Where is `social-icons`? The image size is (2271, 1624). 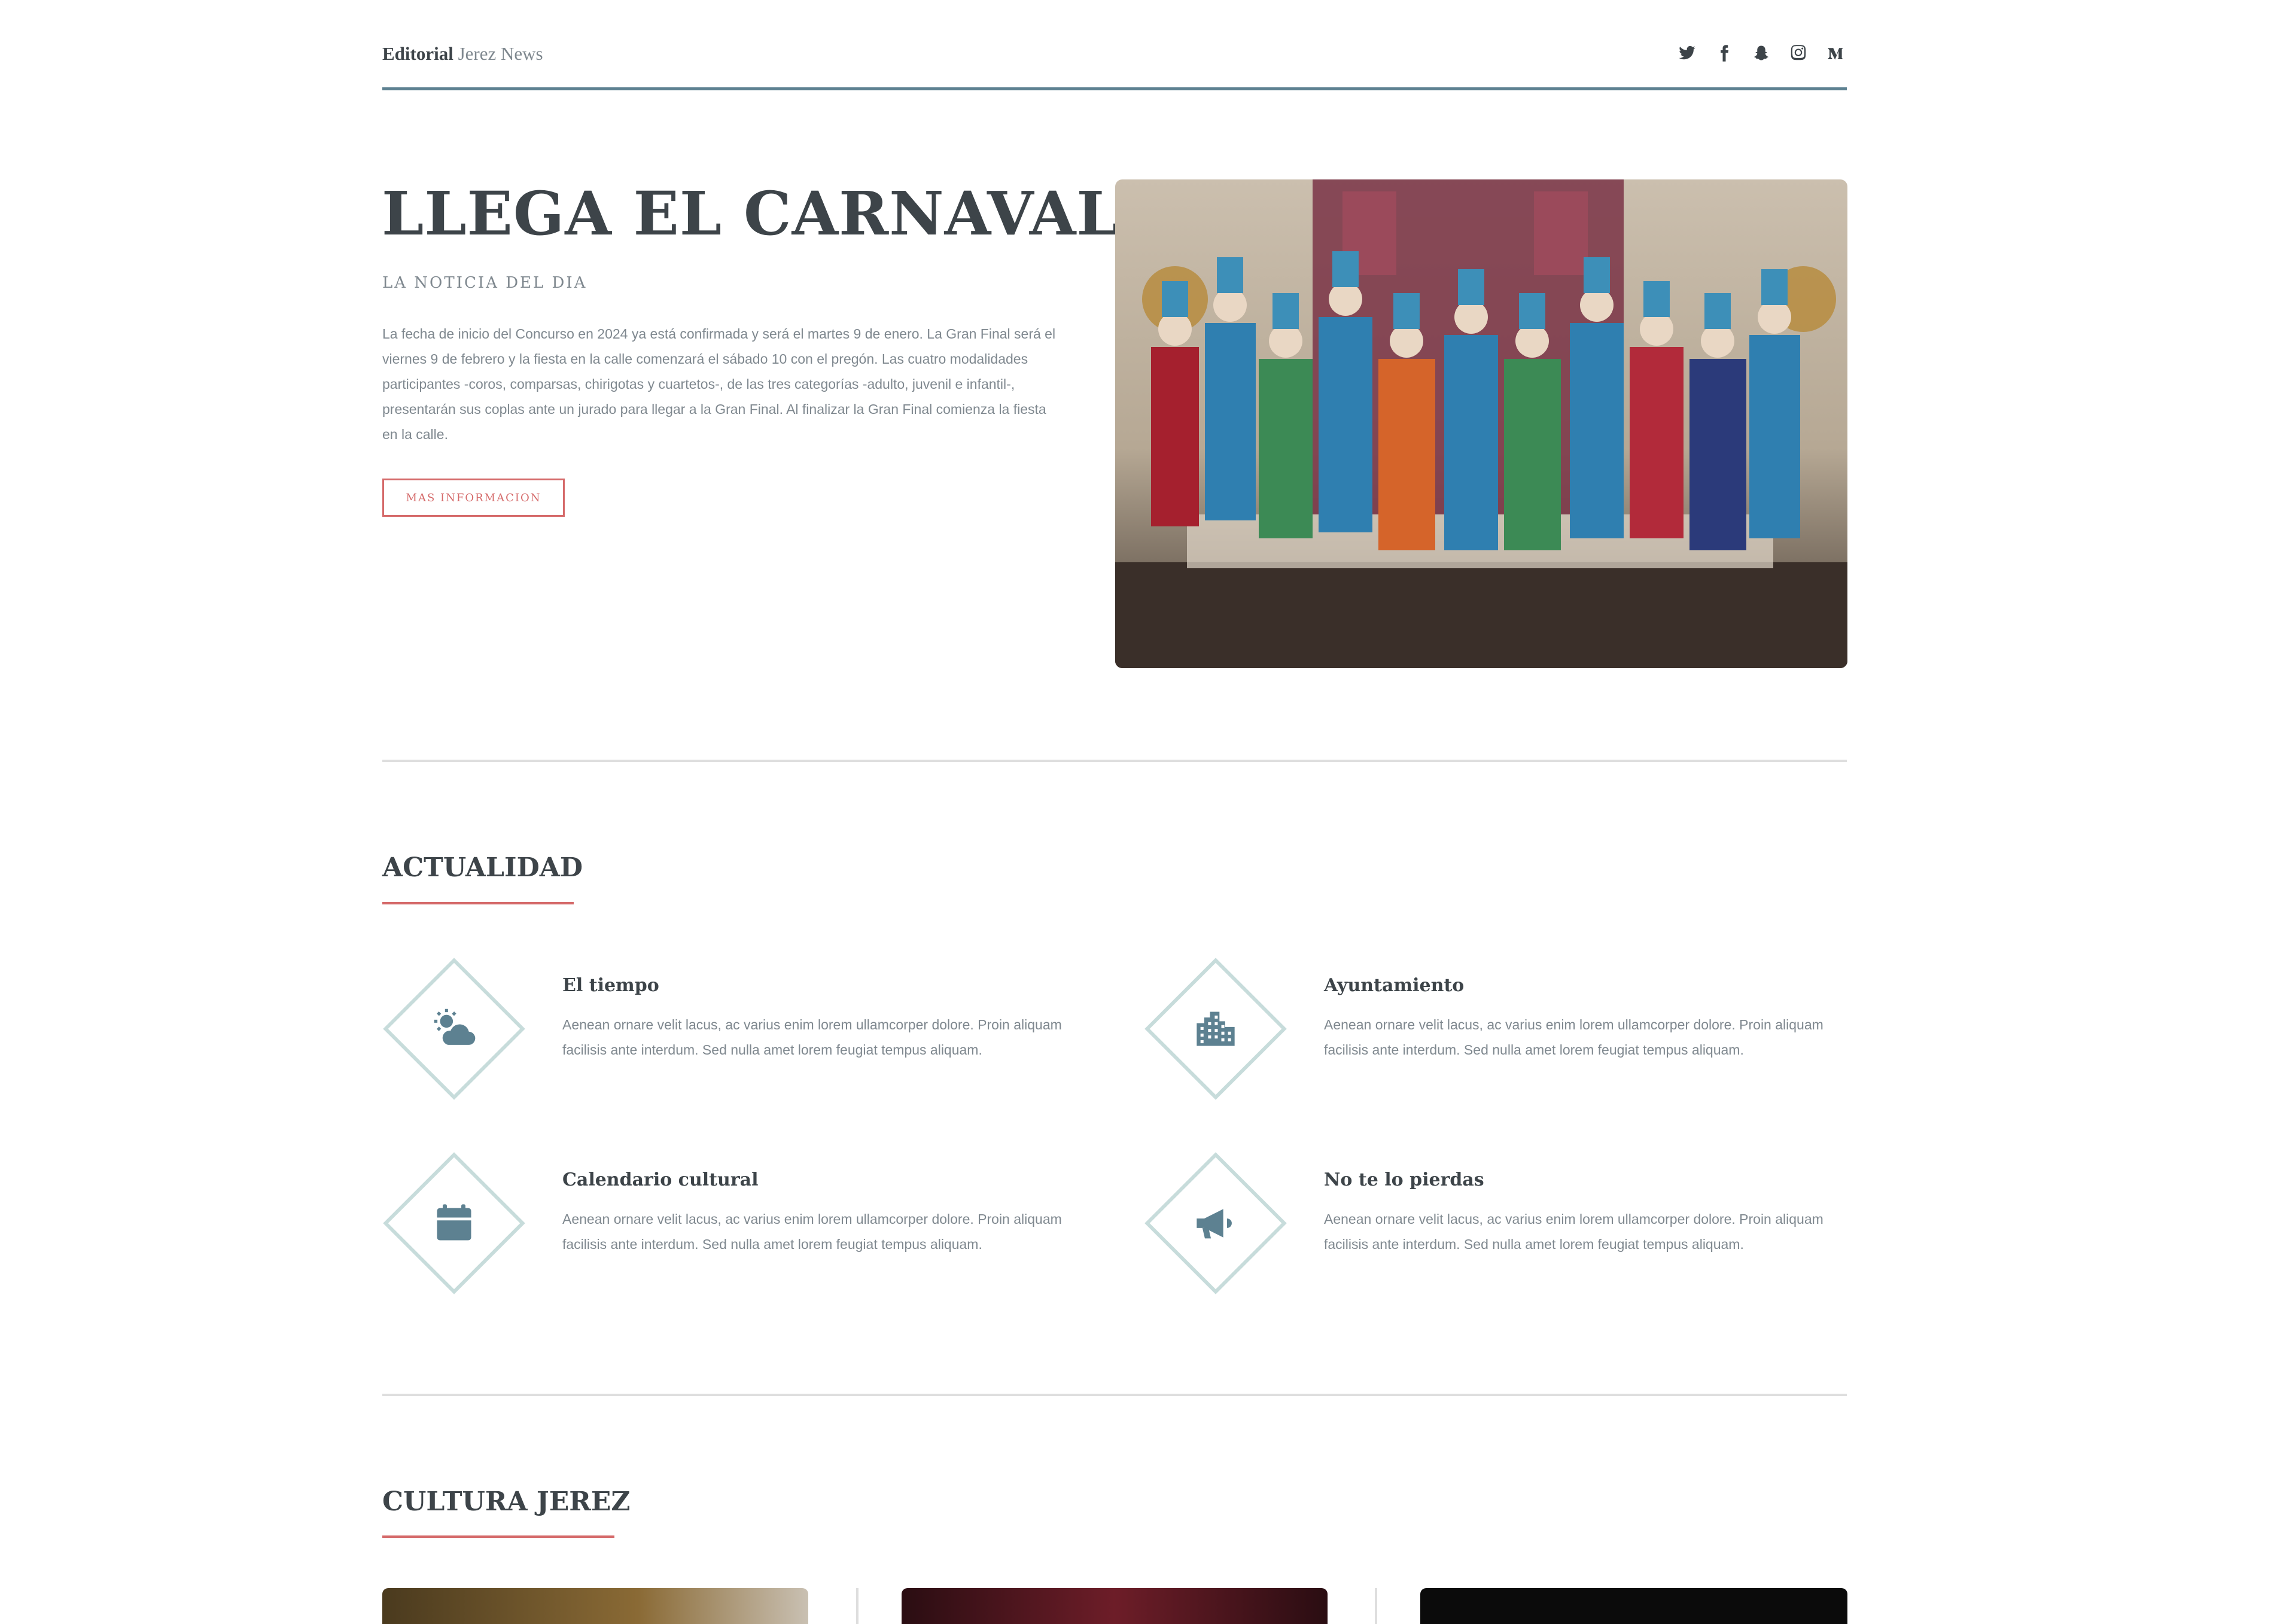 social-icons is located at coordinates (1761, 54).